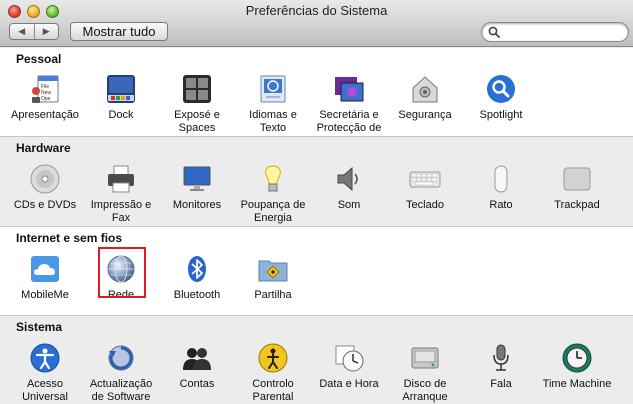 This screenshot has width=633, height=404. I want to click on pane-accounts: Contas, so click(197, 366).